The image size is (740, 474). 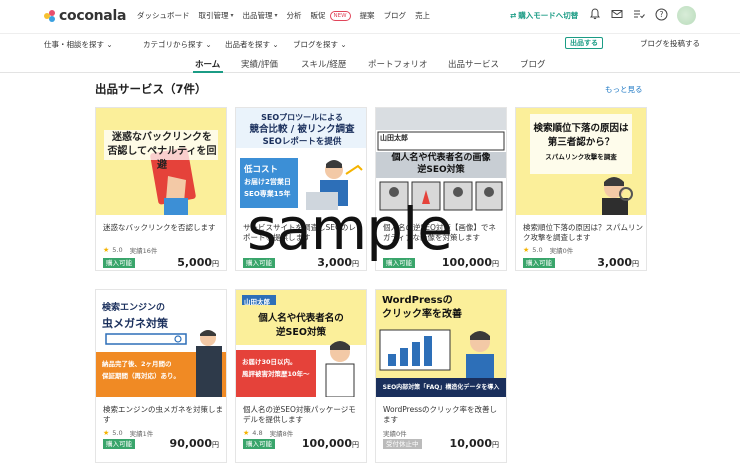 What do you see at coordinates (561, 251) in the screenshot?
I see `sales-count: 実績0件` at bounding box center [561, 251].